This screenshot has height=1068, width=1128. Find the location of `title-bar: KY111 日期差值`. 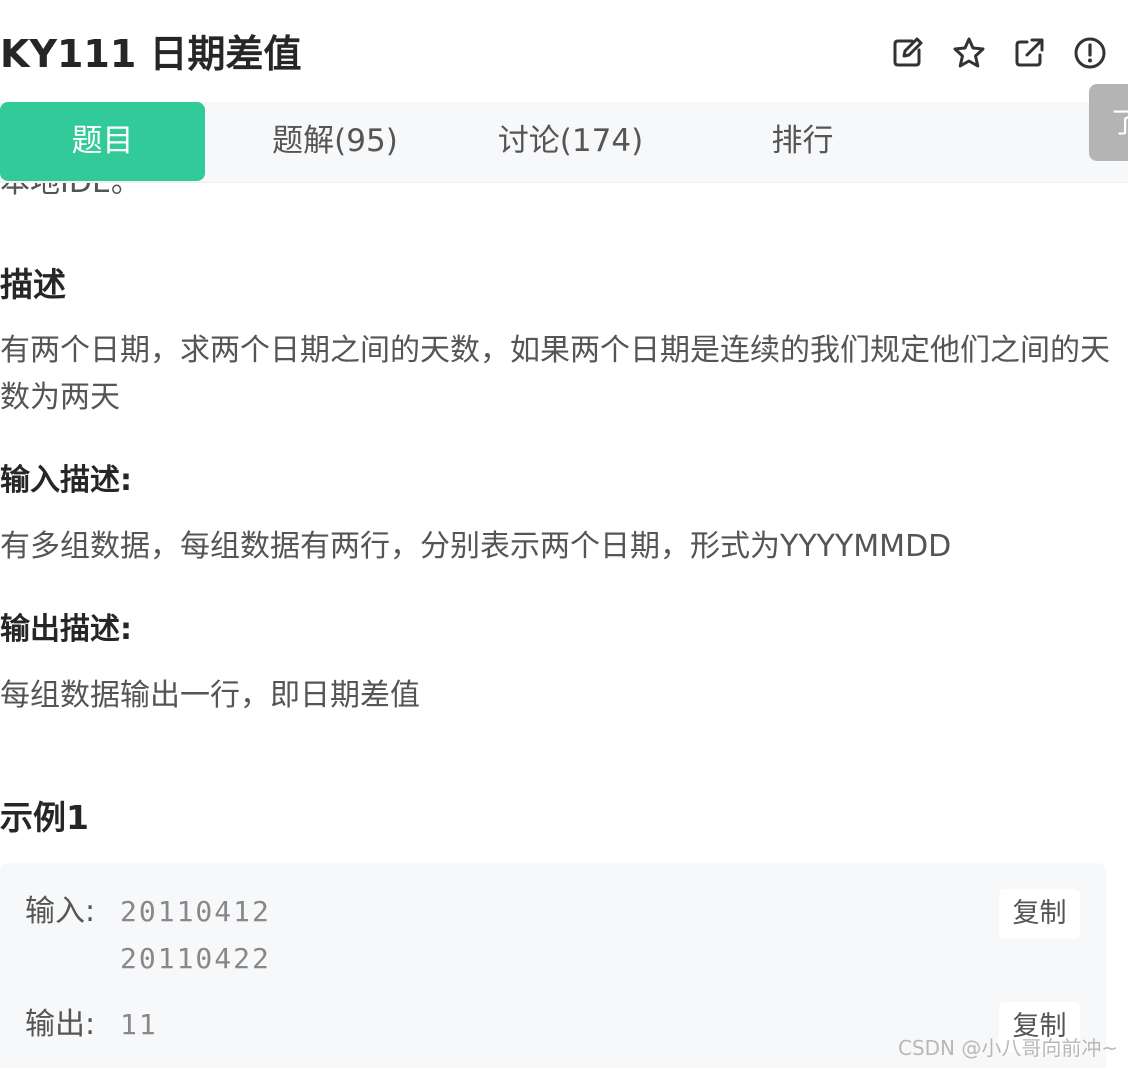

title-bar: KY111 日期差值 is located at coordinates (564, 51).